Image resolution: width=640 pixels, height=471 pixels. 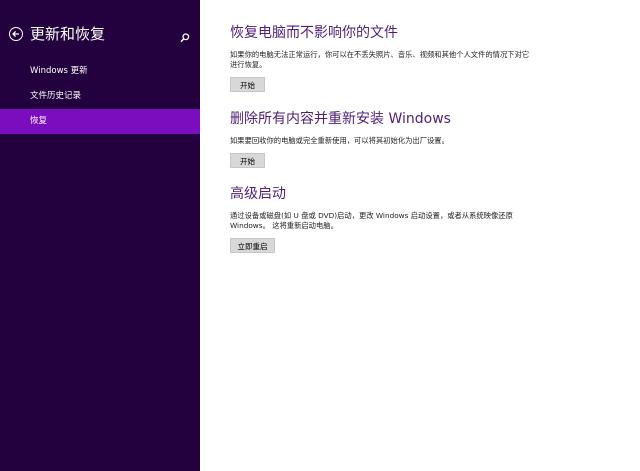 What do you see at coordinates (39, 121) in the screenshot?
I see `sidebar-item-label: 恢复` at bounding box center [39, 121].